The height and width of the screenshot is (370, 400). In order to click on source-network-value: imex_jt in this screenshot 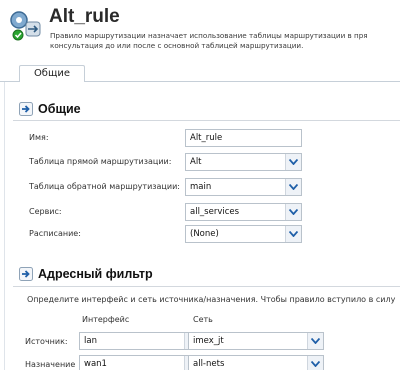, I will do `click(208, 341)`.